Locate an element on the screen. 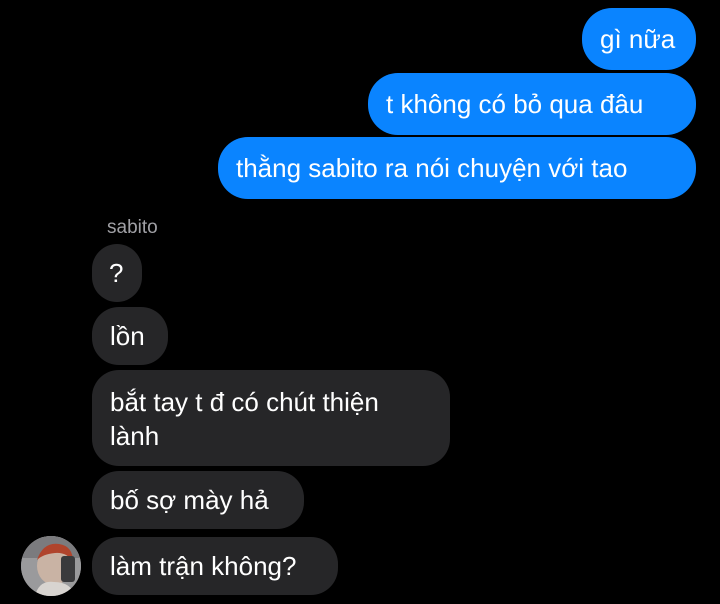 This screenshot has height=604, width=720. message-text: thằng sabito ra nói chuyện với tao is located at coordinates (432, 168).